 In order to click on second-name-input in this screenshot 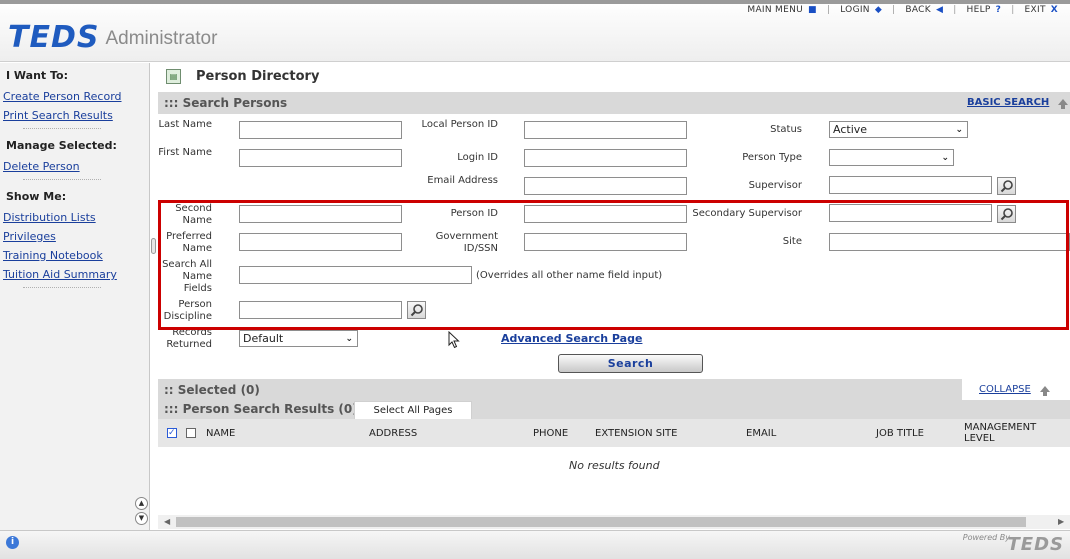, I will do `click(320, 214)`.